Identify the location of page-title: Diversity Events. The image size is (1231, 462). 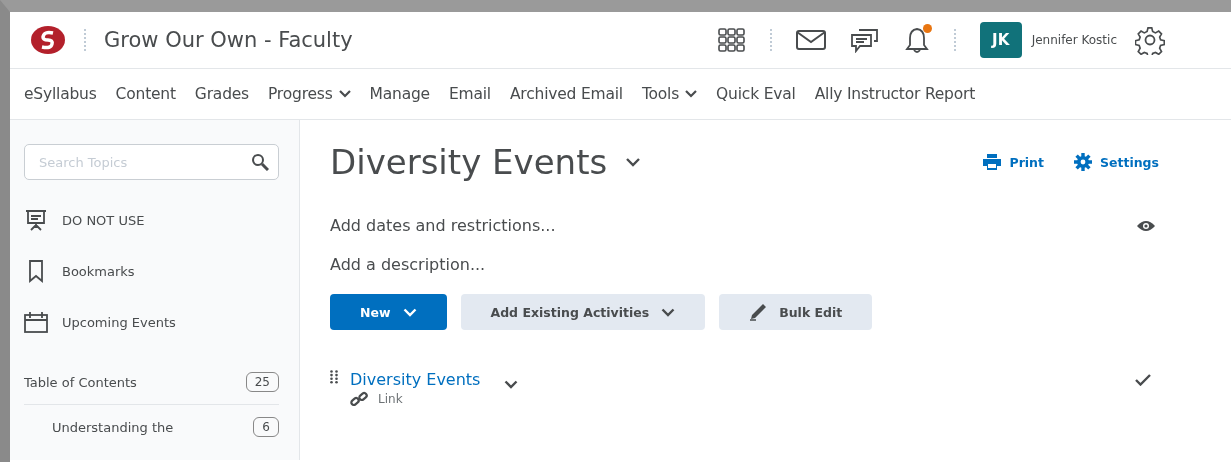
(469, 162).